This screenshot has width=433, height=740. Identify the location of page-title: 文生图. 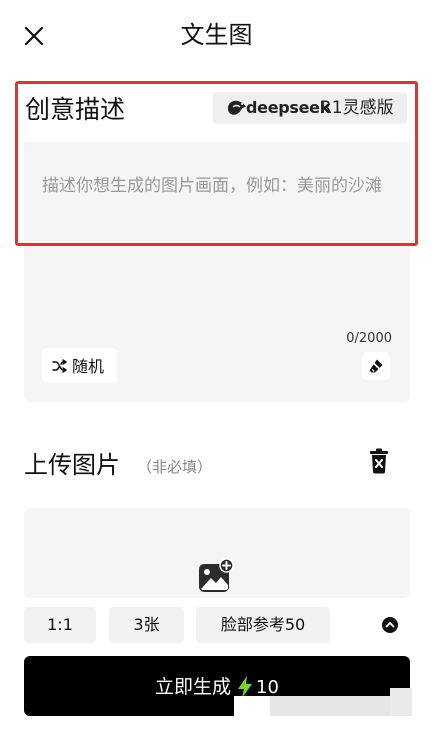
(216, 35).